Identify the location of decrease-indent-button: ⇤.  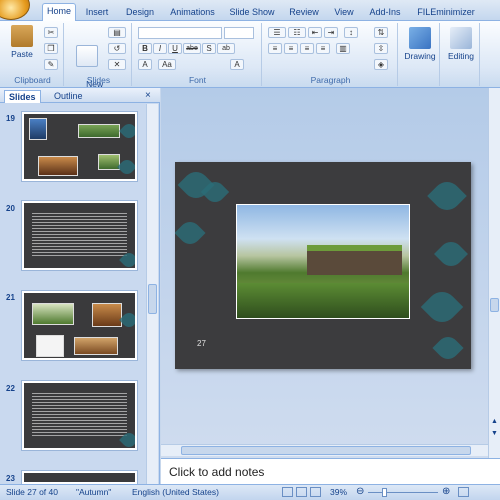
(315, 32).